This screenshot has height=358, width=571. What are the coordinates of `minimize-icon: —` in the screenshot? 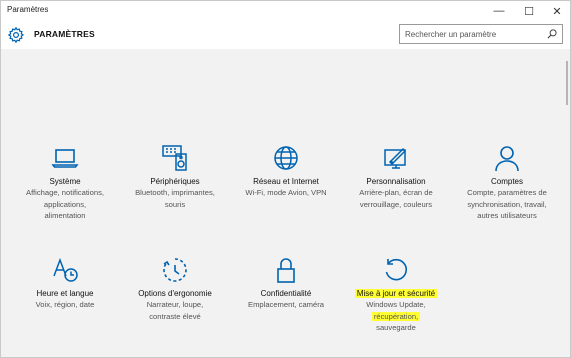 It's located at (499, 11).